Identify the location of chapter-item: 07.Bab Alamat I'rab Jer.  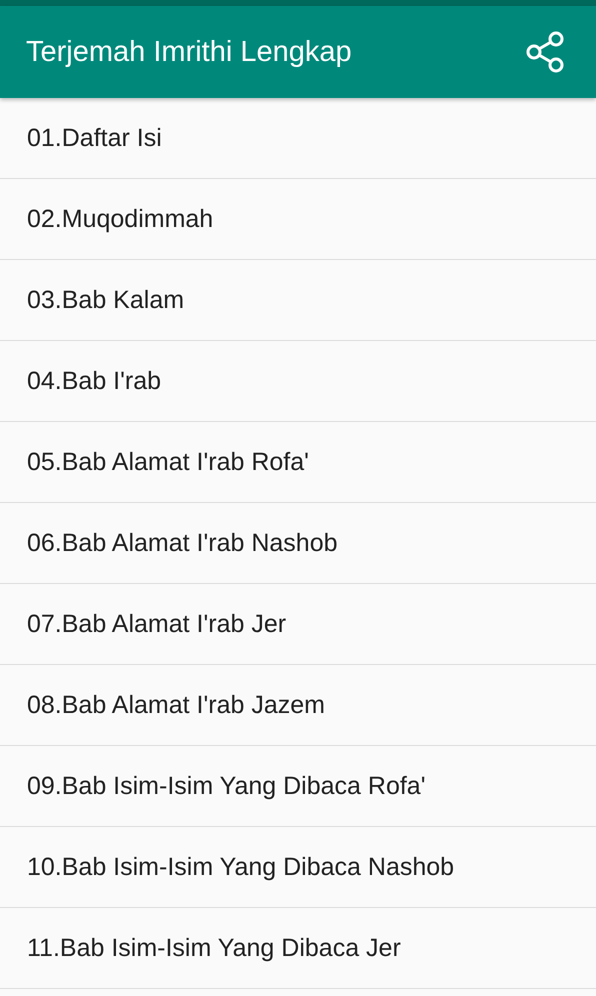
(298, 624).